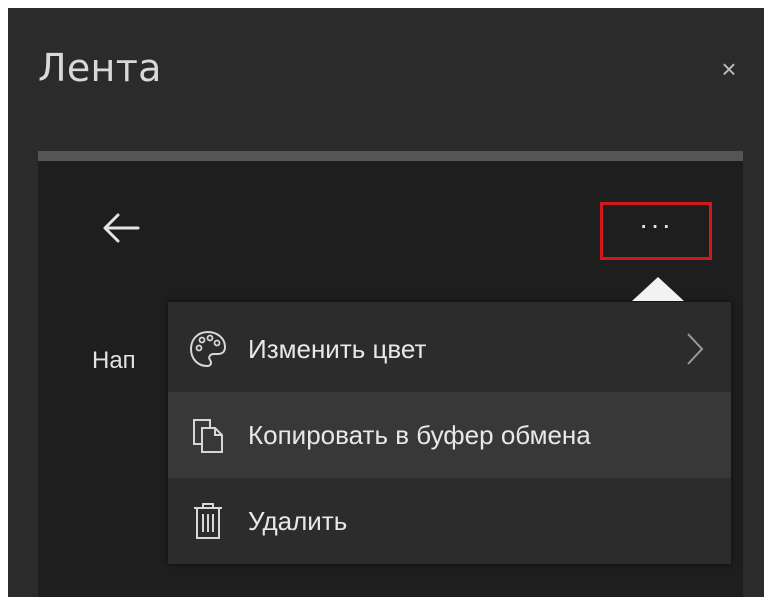 Image resolution: width=771 pixels, height=597 pixels. I want to click on menu-item-change-color: Изменить цвет, so click(449, 349).